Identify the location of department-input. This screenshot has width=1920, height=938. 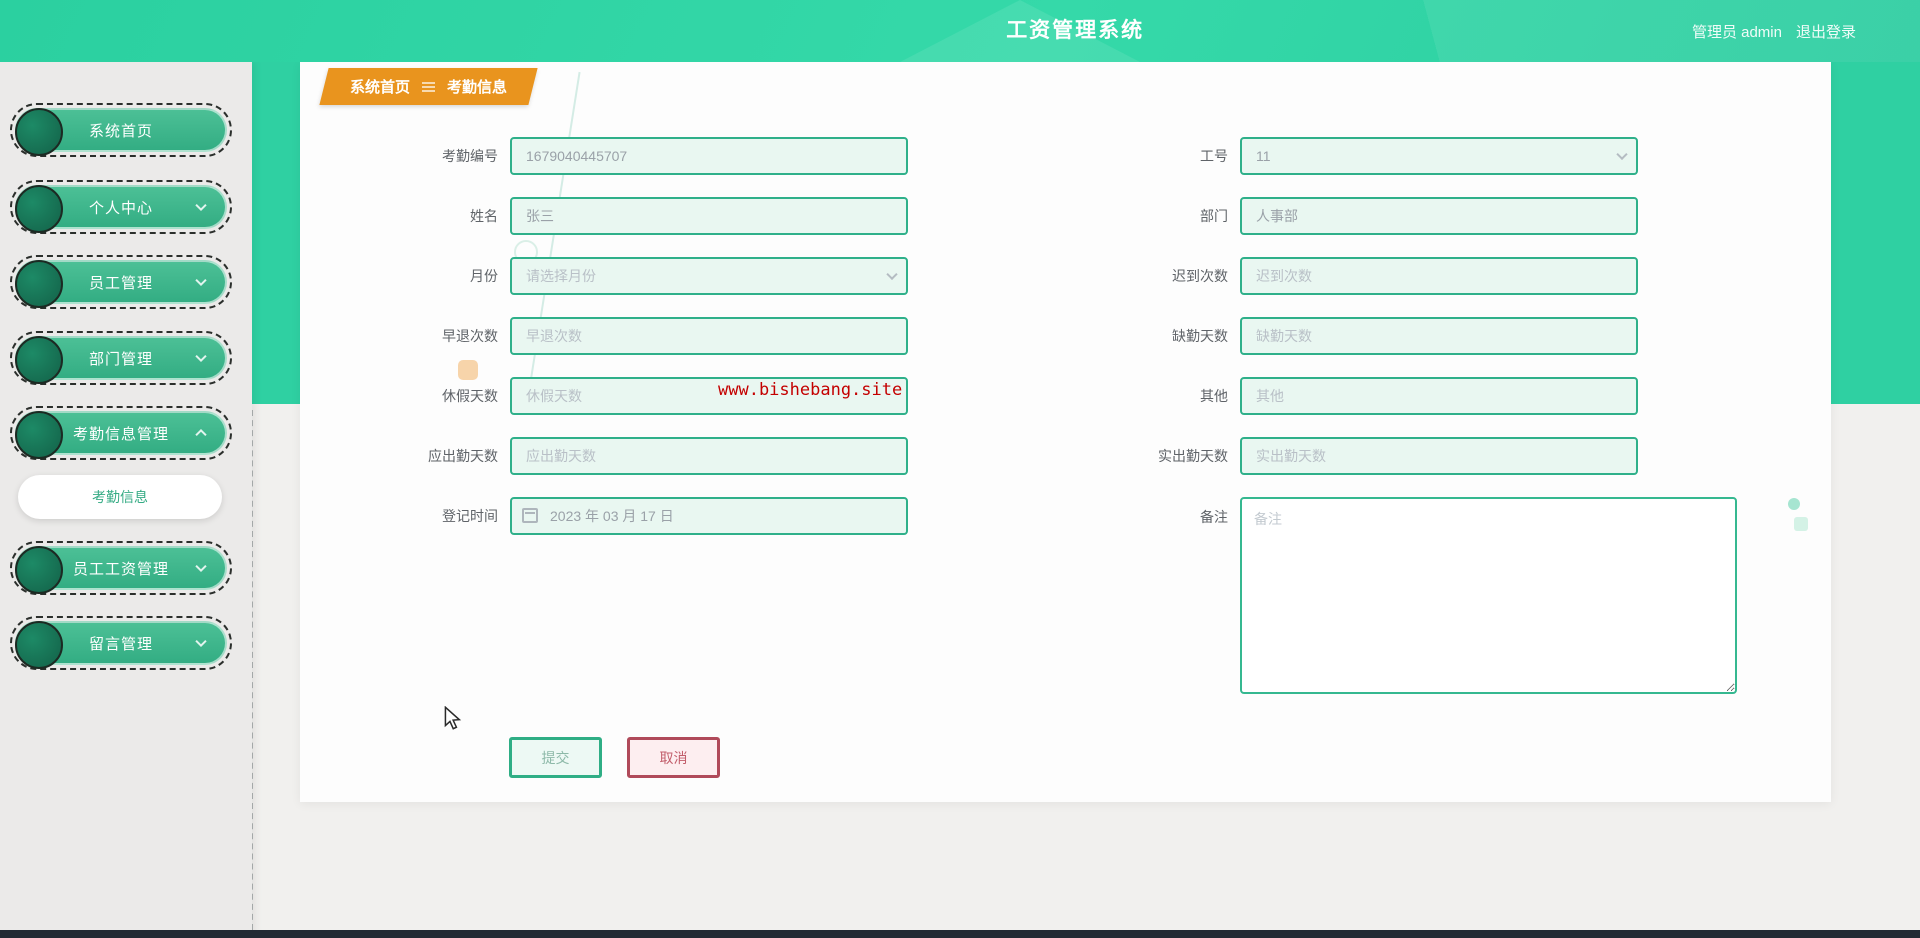
(1439, 216).